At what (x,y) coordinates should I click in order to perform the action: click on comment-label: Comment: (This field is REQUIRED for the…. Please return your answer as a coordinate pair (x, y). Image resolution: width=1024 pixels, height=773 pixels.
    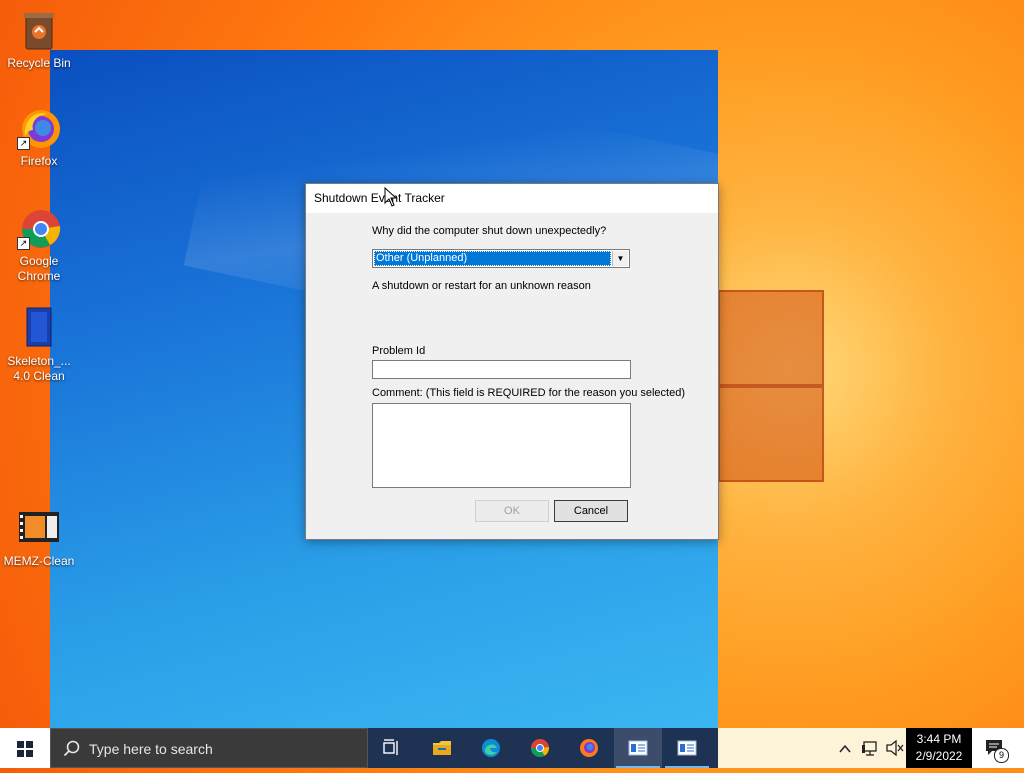
    Looking at the image, I should click on (529, 393).